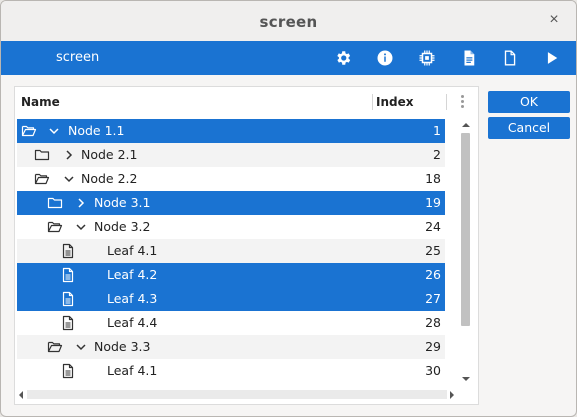 The image size is (577, 417). I want to click on tree-header: Name Index, so click(246, 102).